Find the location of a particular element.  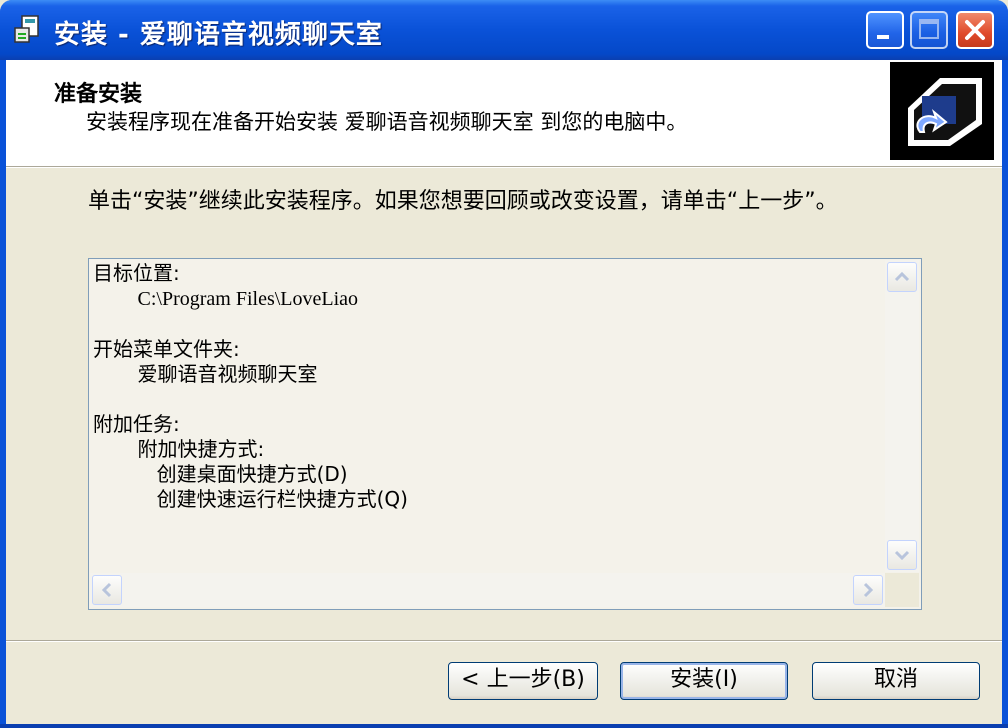

page-subtitle: 安装程序现在准备开始安装 爱聊语音视频聊天室 到您的电脑中。 is located at coordinates (387, 122).